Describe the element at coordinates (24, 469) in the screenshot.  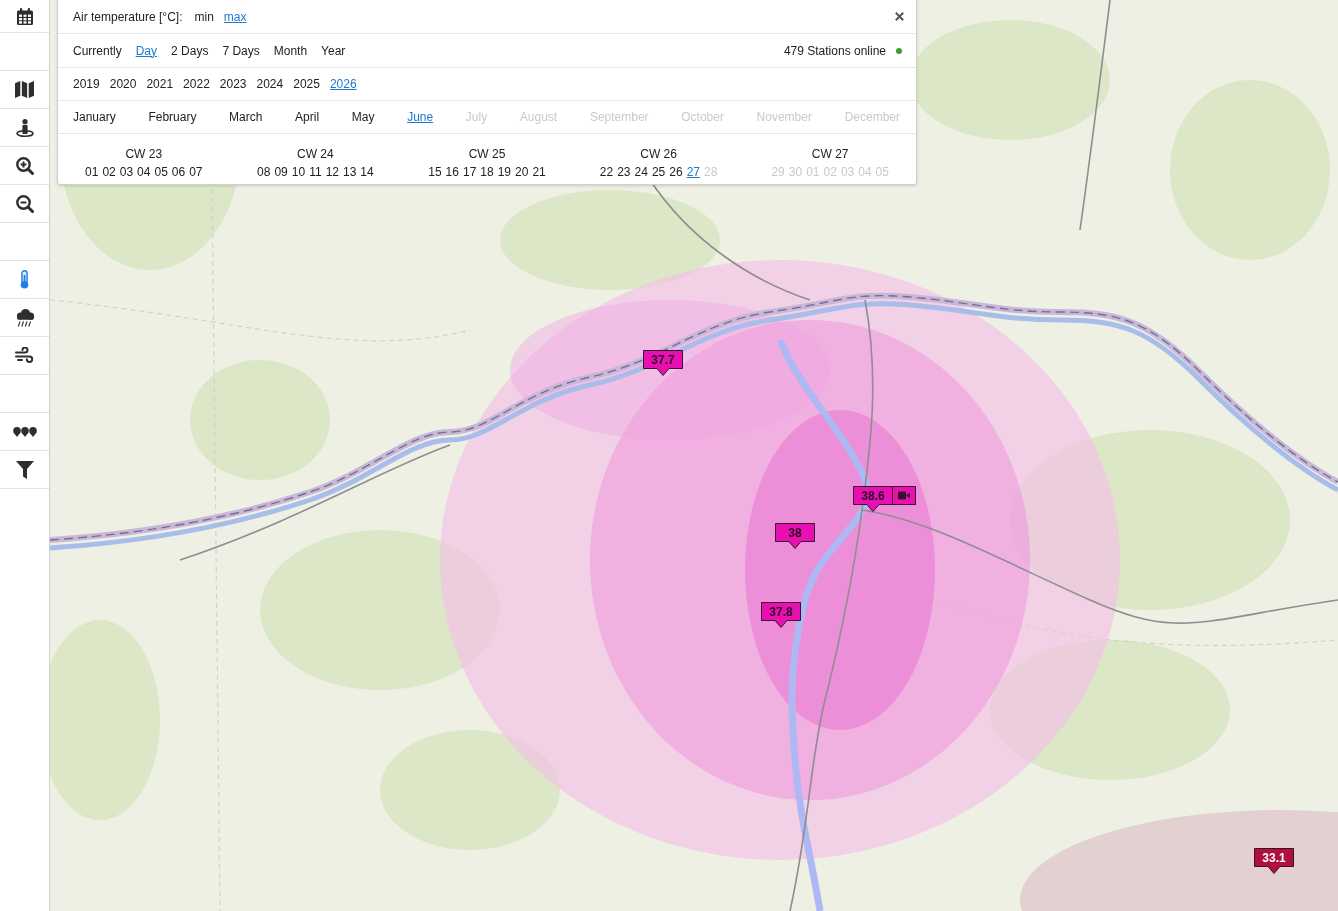
I see `filter-icon` at that location.